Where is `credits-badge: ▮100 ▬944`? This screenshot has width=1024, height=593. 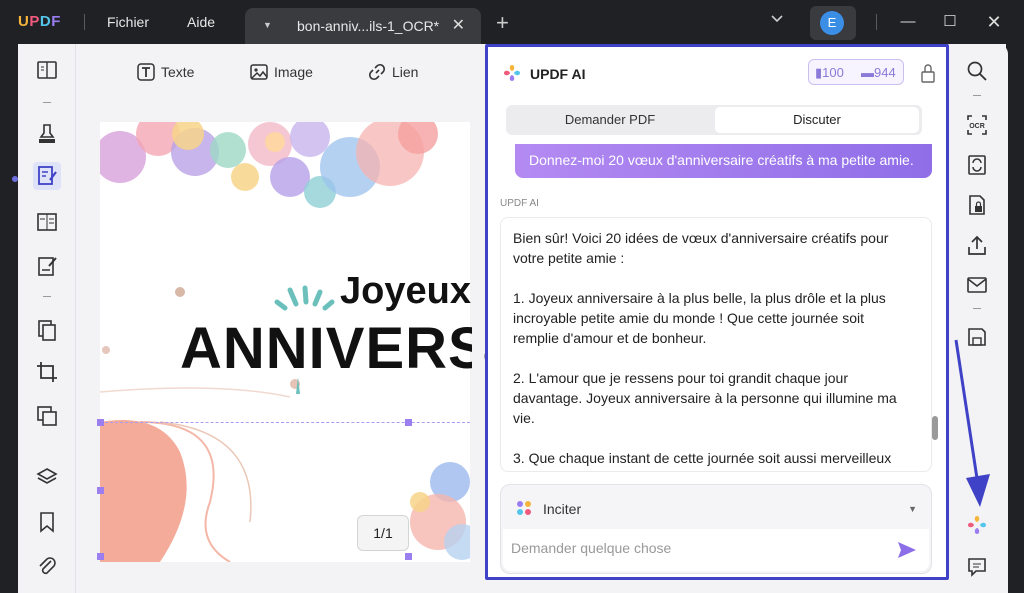
credits-badge: ▮100 ▬944 is located at coordinates (856, 72).